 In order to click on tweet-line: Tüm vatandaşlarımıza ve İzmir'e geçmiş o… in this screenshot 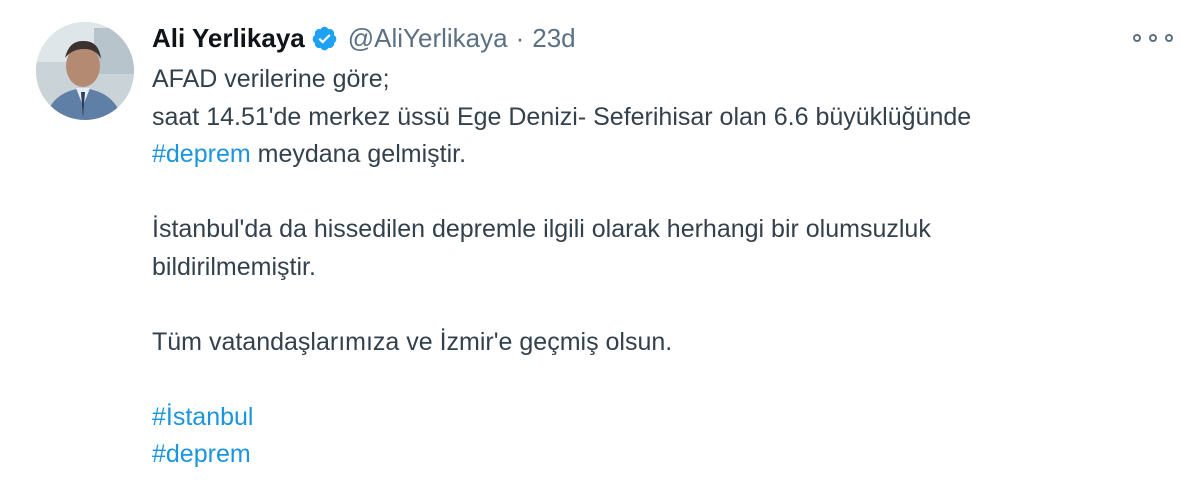, I will do `click(412, 341)`.